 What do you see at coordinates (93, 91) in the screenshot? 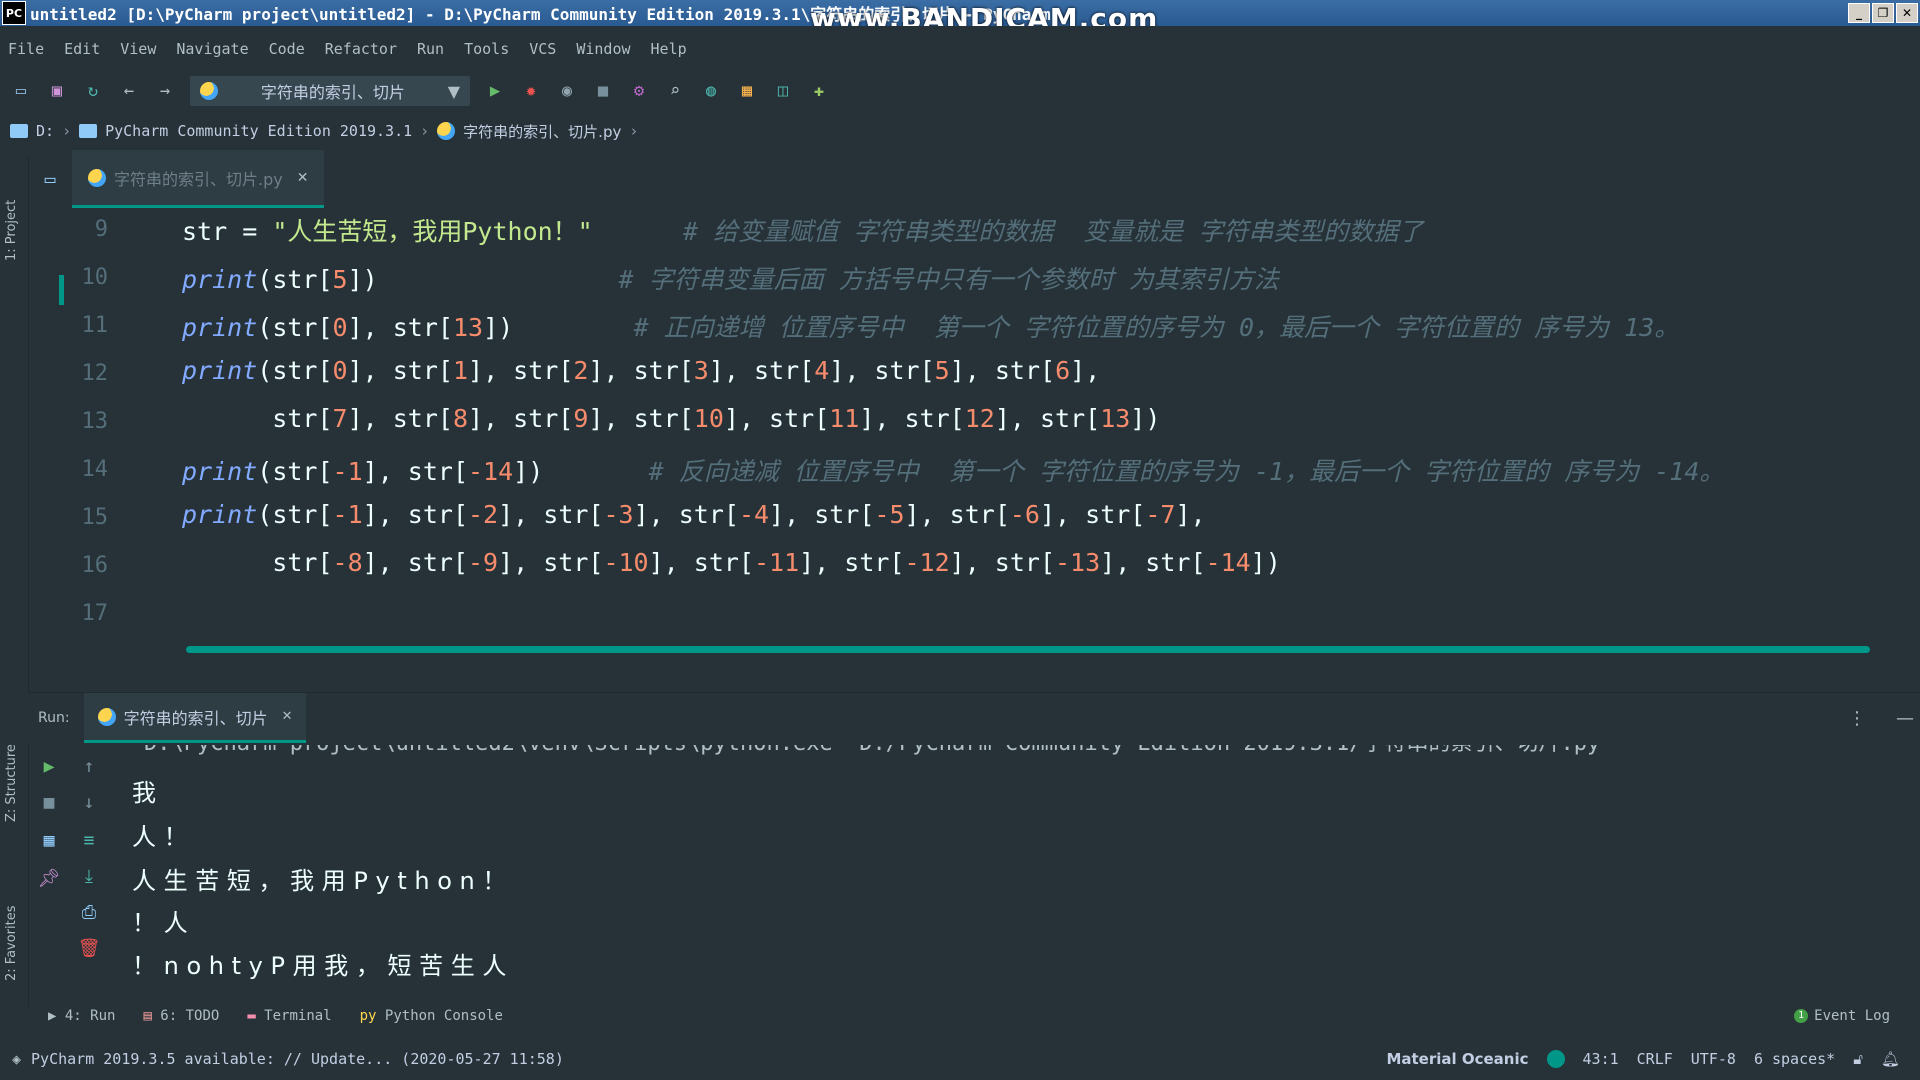
I see `sync-icon: ↻` at bounding box center [93, 91].